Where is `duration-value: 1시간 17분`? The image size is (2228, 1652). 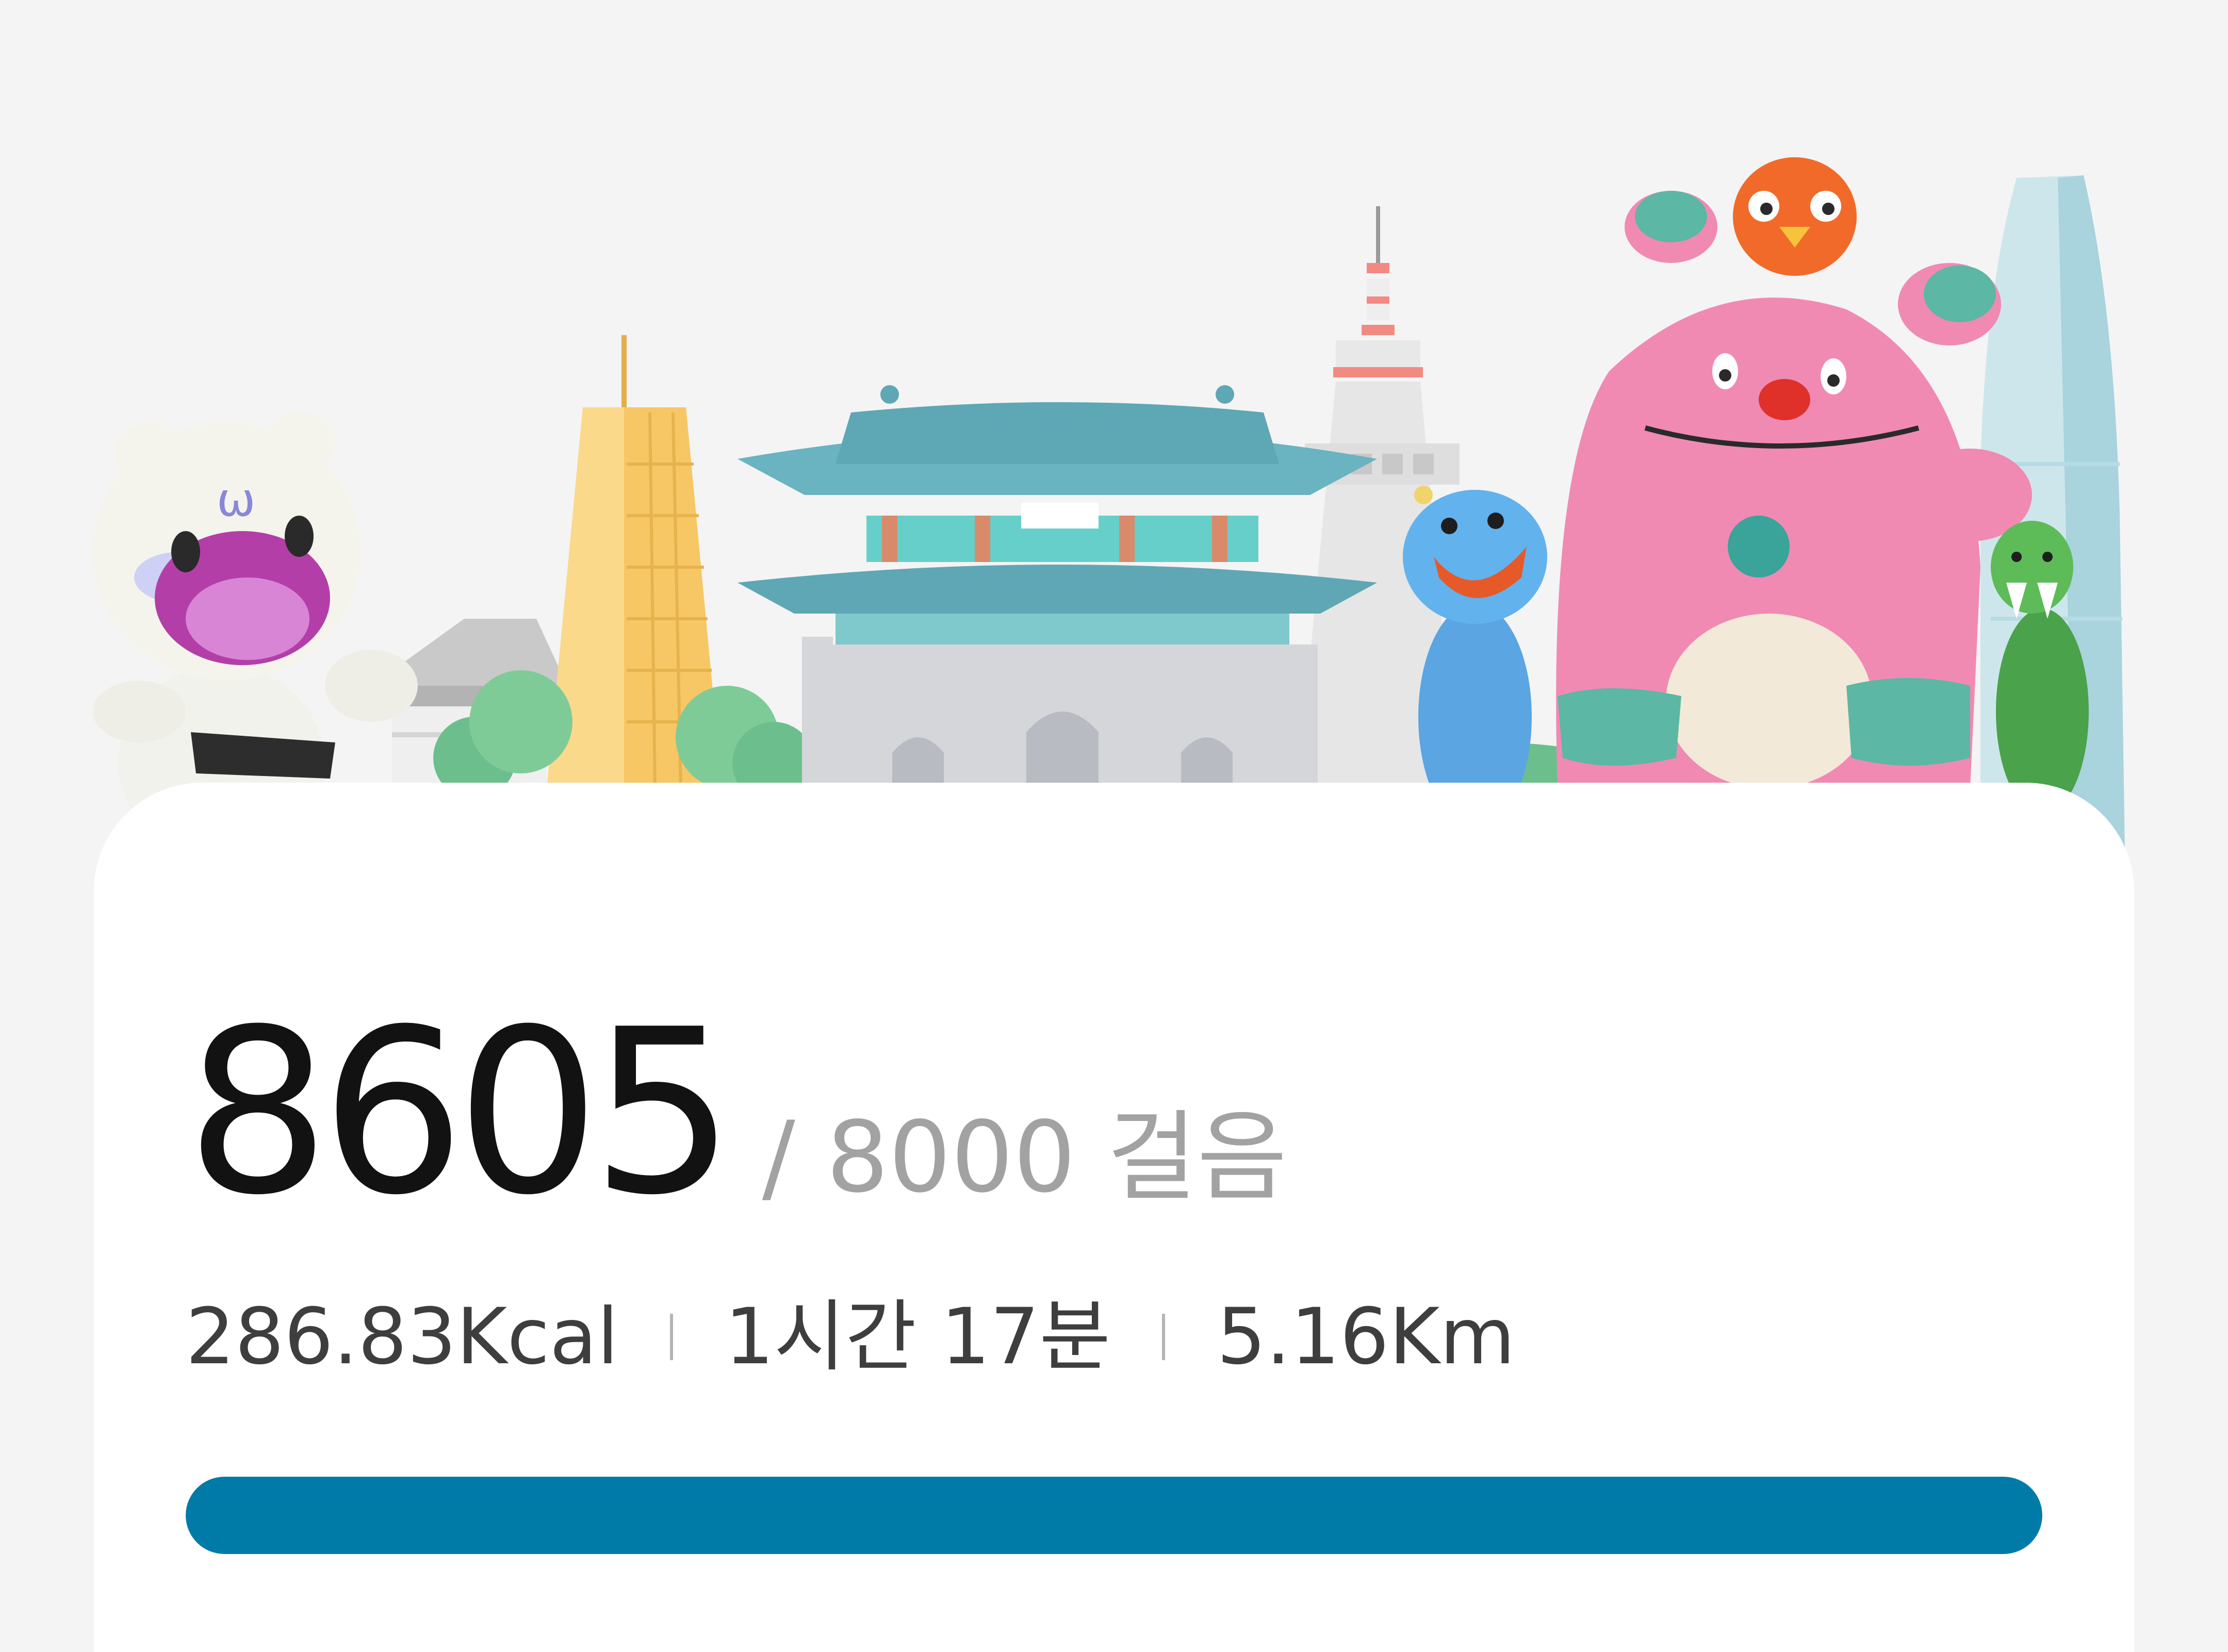 duration-value: 1시간 17분 is located at coordinates (918, 1337).